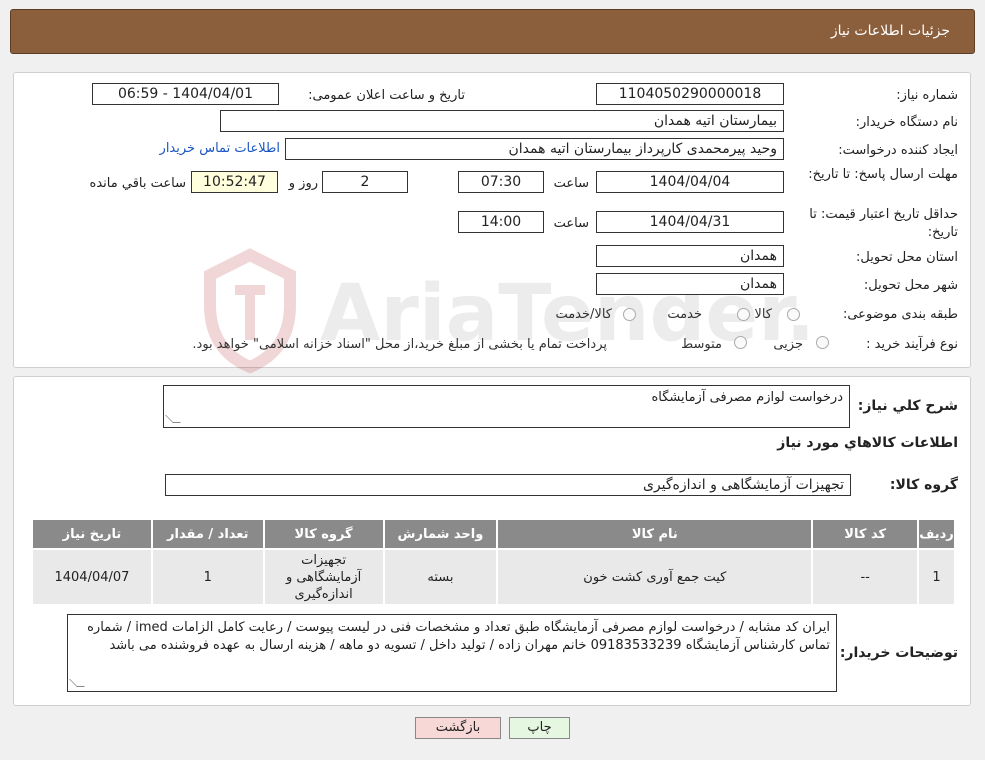 The image size is (985, 760). Describe the element at coordinates (763, 314) in the screenshot. I see `category-goods-label: کالا` at that location.